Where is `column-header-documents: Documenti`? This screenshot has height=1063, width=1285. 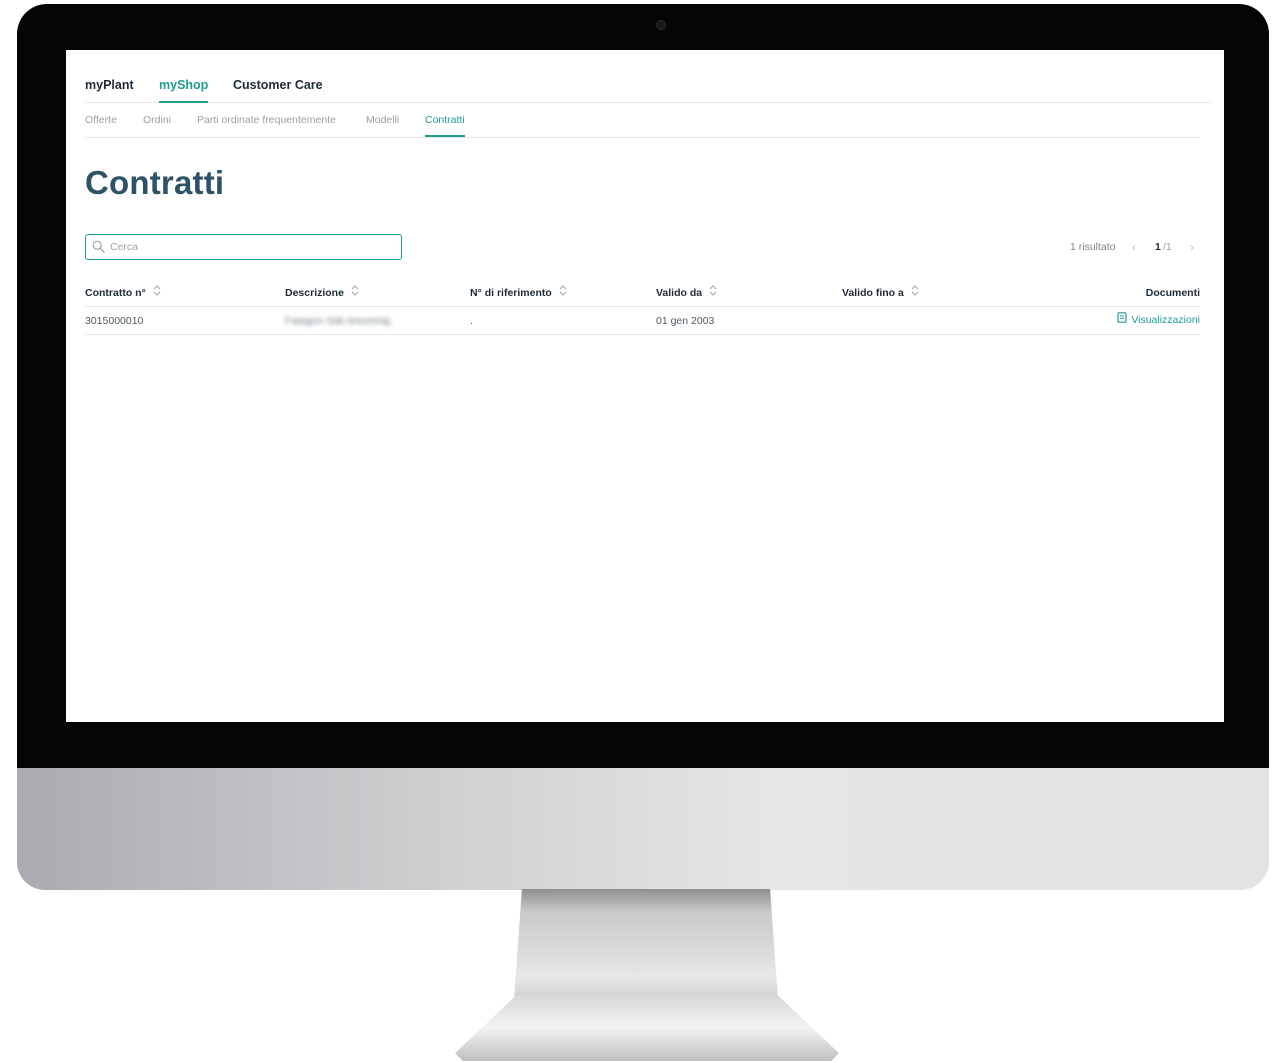 column-header-documents: Documenti is located at coordinates (1172, 293).